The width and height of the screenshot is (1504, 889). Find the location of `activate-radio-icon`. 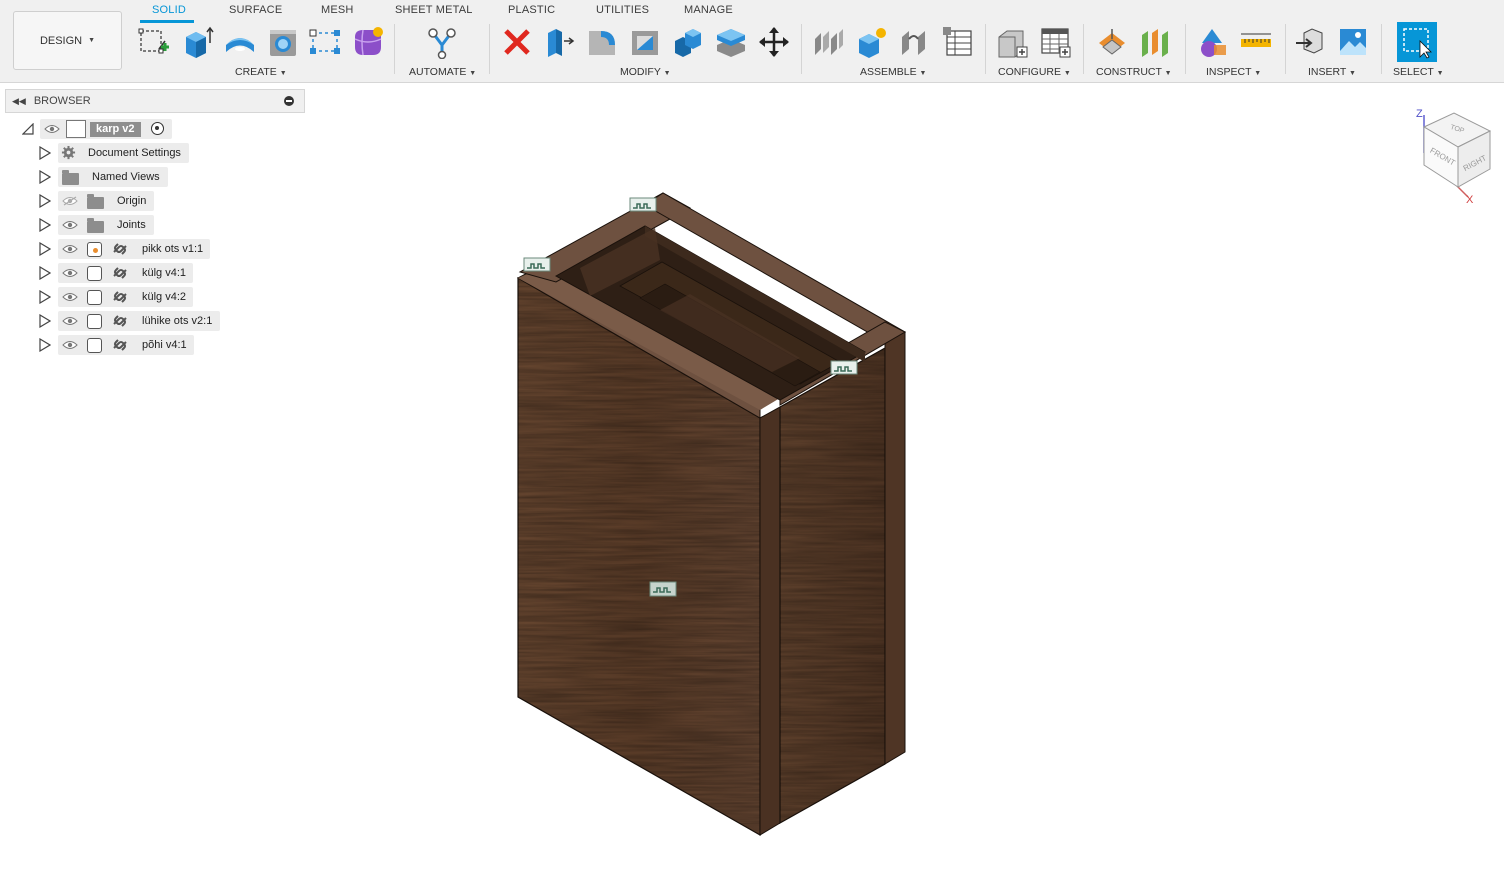

activate-radio-icon is located at coordinates (157, 128).